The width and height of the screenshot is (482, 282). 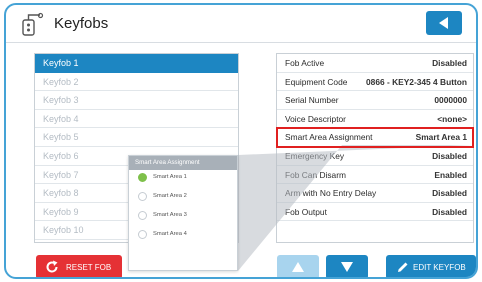 What do you see at coordinates (316, 81) in the screenshot?
I see `property-name: Equipment Code` at bounding box center [316, 81].